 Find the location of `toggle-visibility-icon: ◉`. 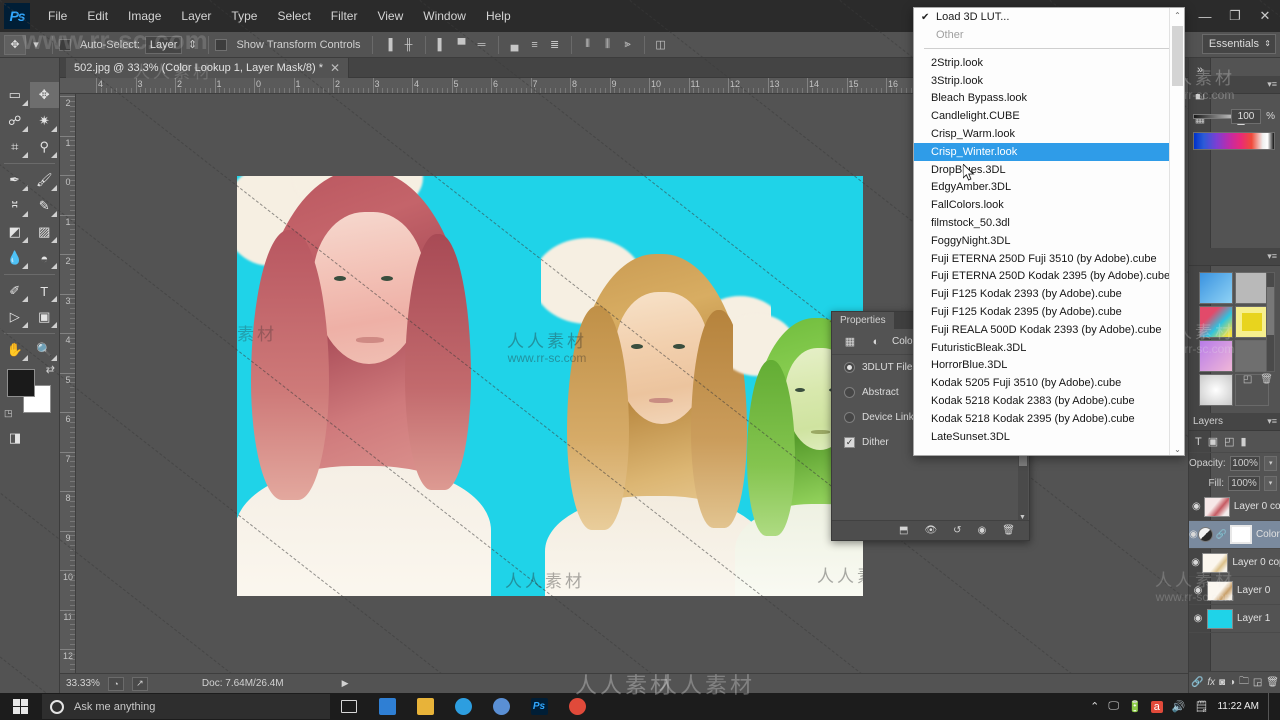

toggle-visibility-icon: ◉ is located at coordinates (982, 530).